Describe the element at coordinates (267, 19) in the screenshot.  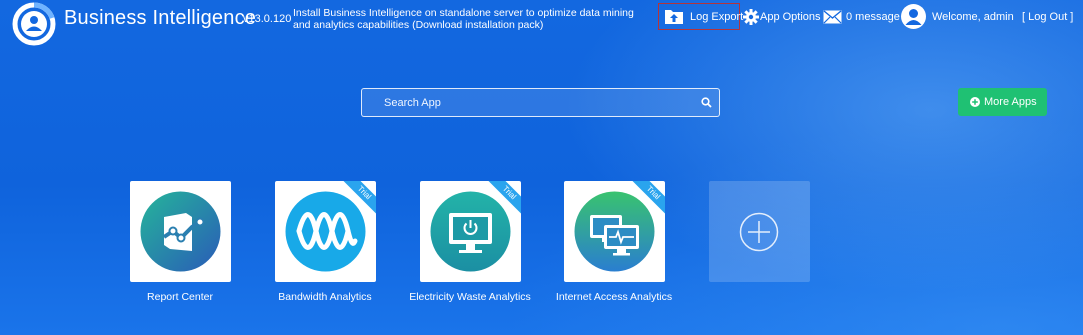
I see `version-label: v13.0.120` at that location.